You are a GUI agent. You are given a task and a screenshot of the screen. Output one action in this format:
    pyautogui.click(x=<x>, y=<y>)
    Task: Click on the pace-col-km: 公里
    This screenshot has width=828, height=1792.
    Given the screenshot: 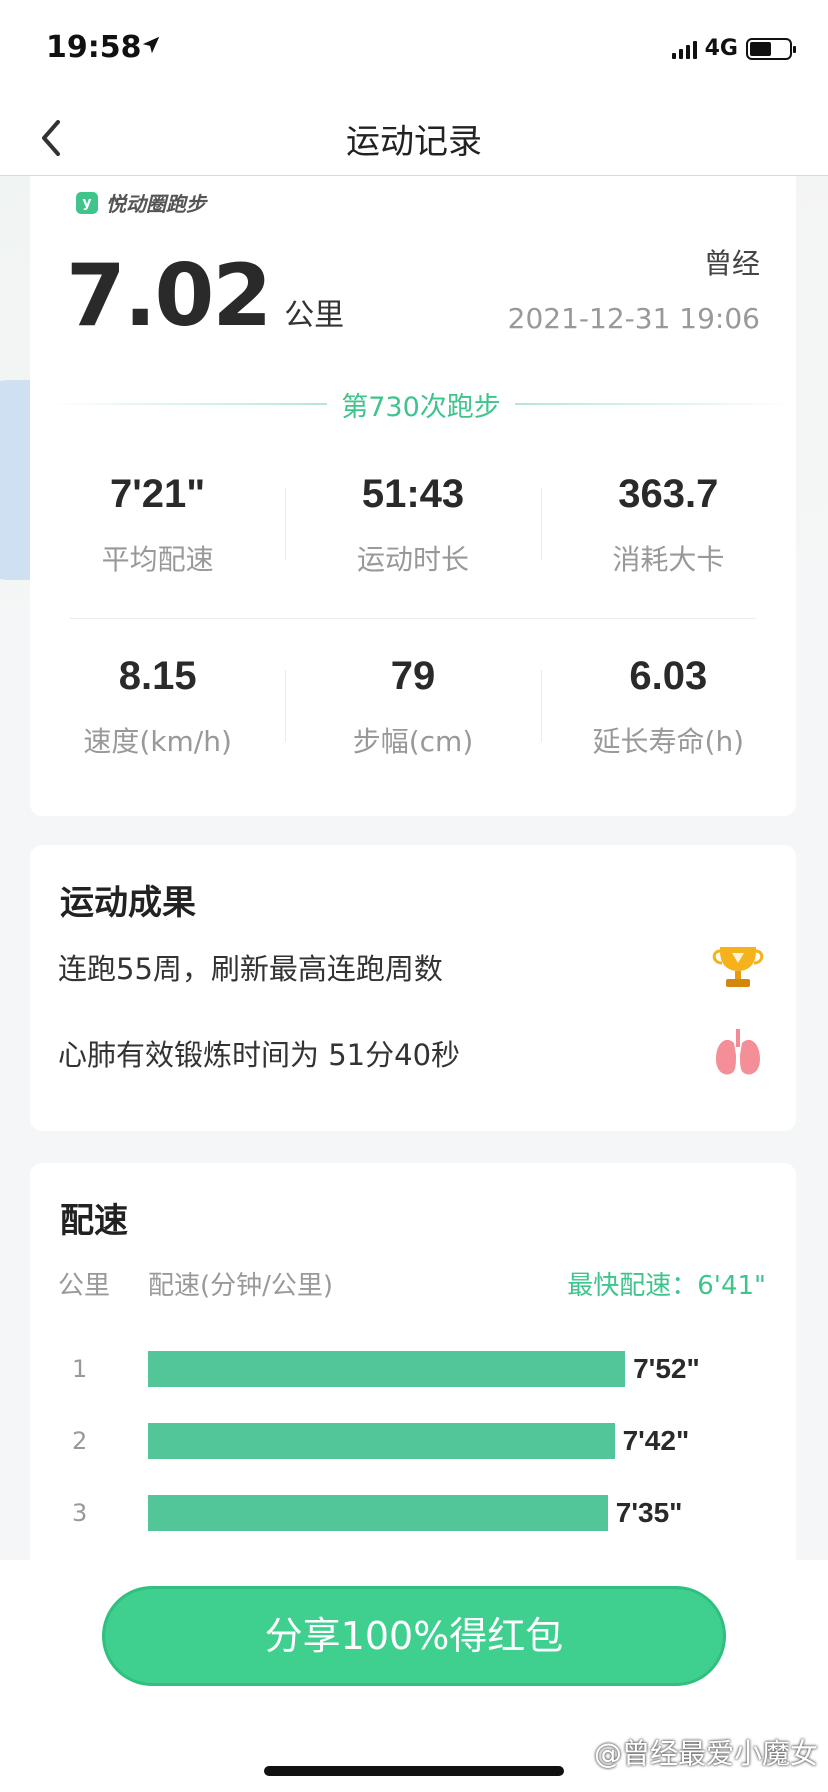 What is the action you would take?
    pyautogui.click(x=84, y=1286)
    